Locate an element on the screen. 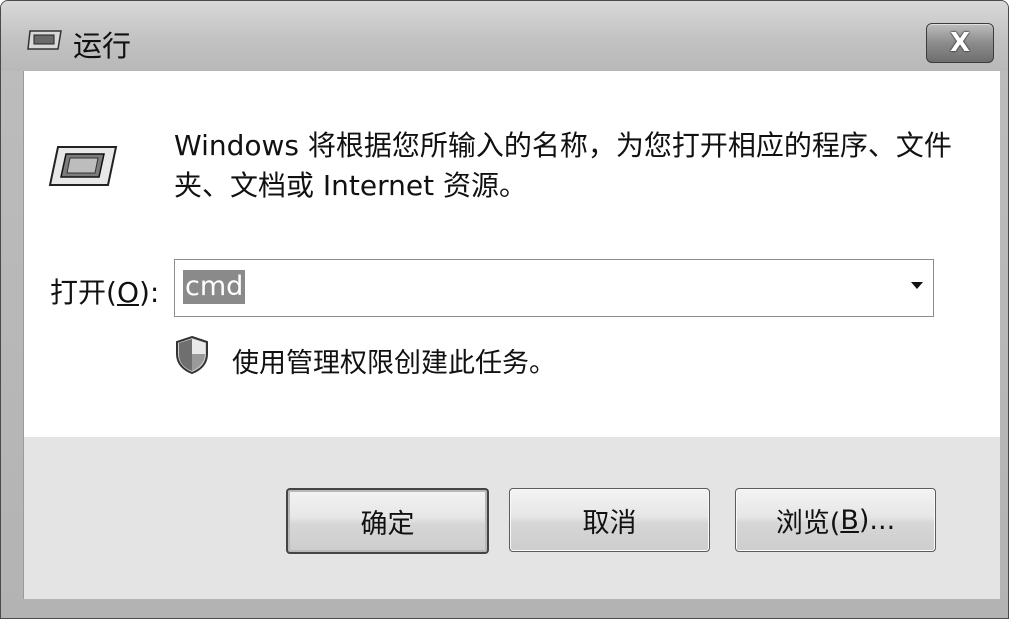  open-input: cmd is located at coordinates (214, 287).